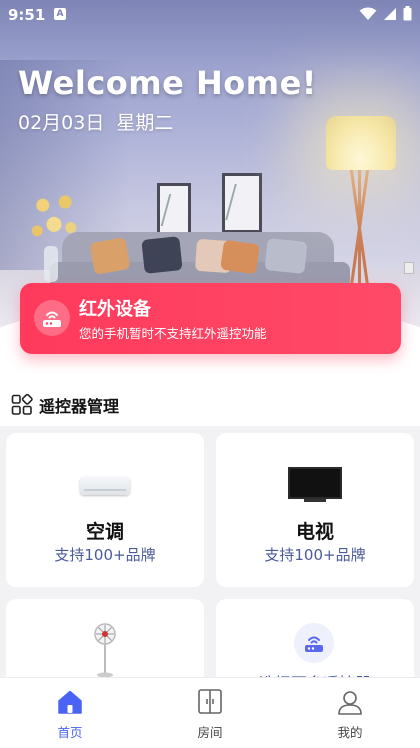  What do you see at coordinates (105, 510) in the screenshot?
I see `device-tile-ac: 空调 支持100+品牌` at bounding box center [105, 510].